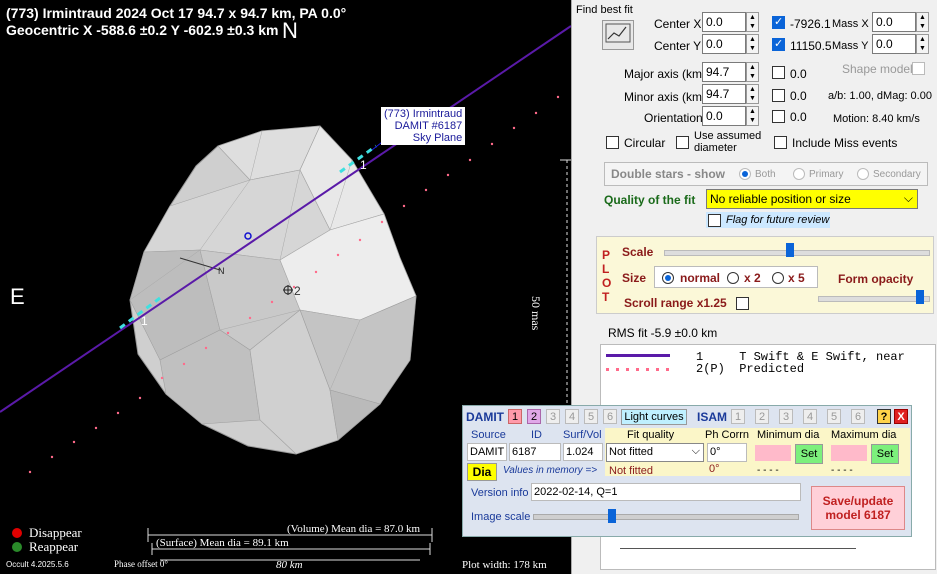  What do you see at coordinates (799, 174) in the screenshot?
I see `primary-radio` at bounding box center [799, 174].